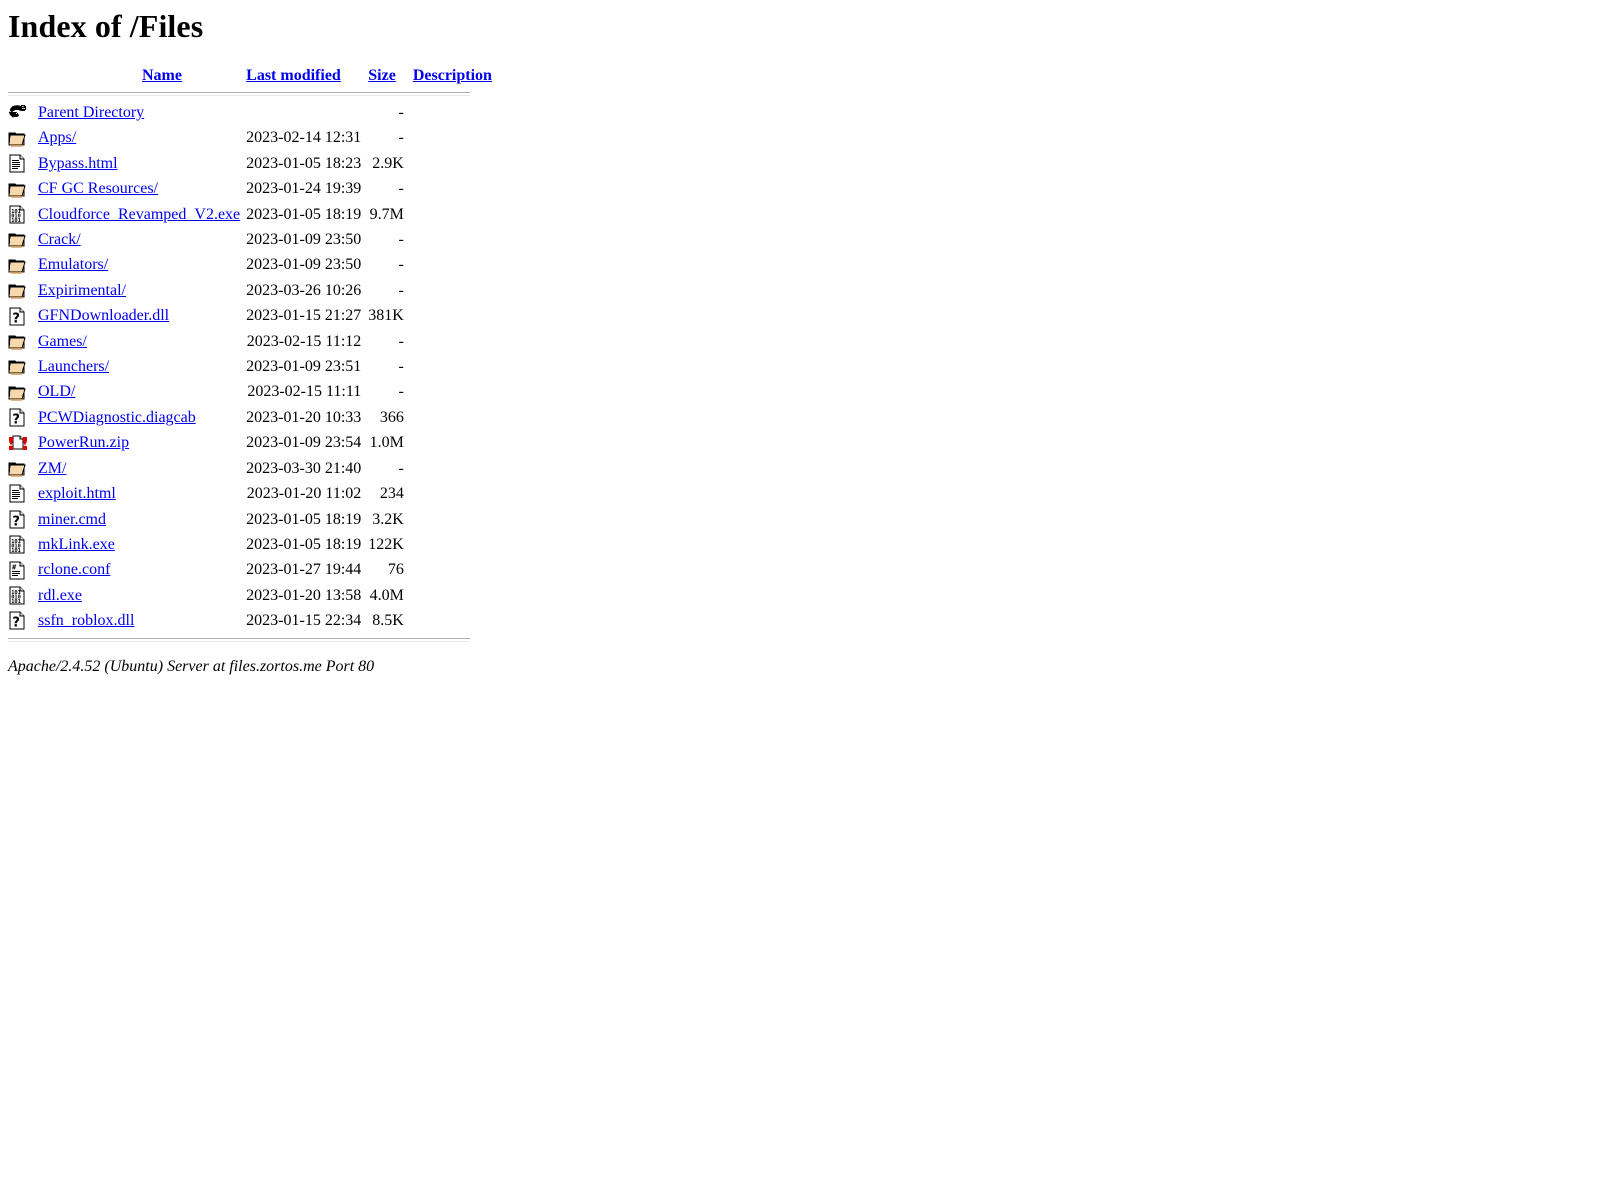 The height and width of the screenshot is (1200, 1600). What do you see at coordinates (250, 569) in the screenshot?
I see `table-row: # rclone.conf 2023-01-27 19:44 76` at bounding box center [250, 569].